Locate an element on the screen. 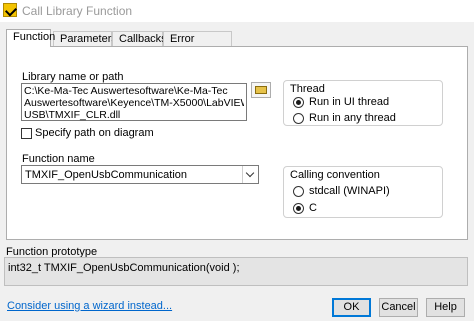 This screenshot has height=321, width=474. c-convention-label: C is located at coordinates (313, 208).